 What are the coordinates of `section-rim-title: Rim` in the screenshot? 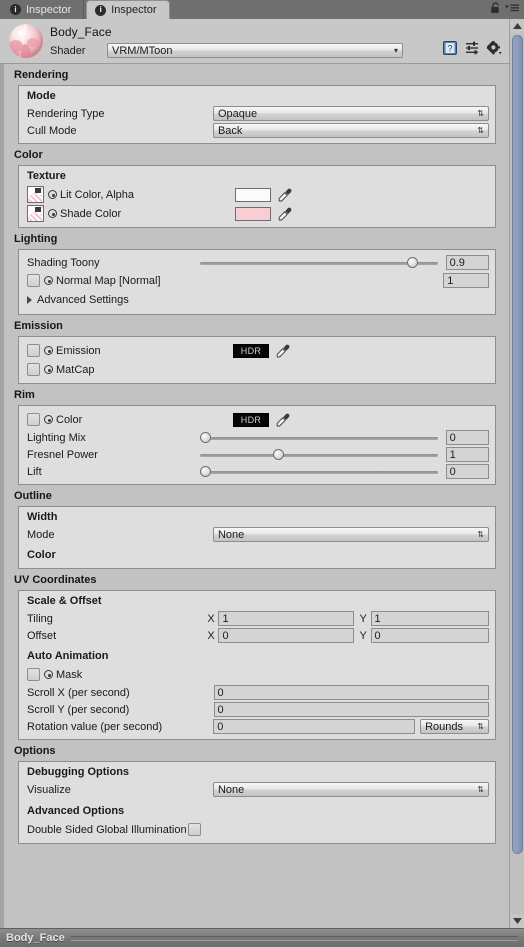 It's located at (24, 395).